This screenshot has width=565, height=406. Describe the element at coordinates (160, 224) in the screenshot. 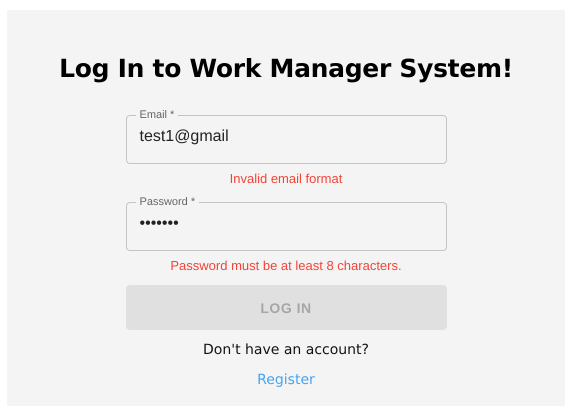

I see `field-value: •••••••` at that location.